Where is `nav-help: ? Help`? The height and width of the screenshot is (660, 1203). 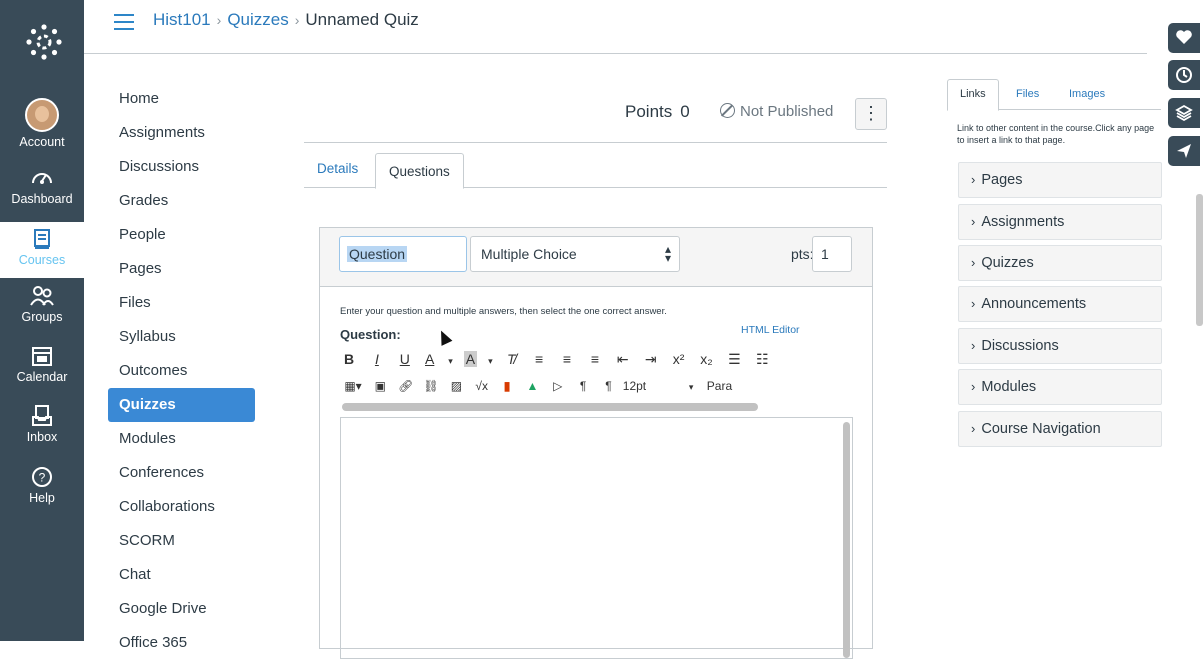
nav-help: ? Help is located at coordinates (42, 485).